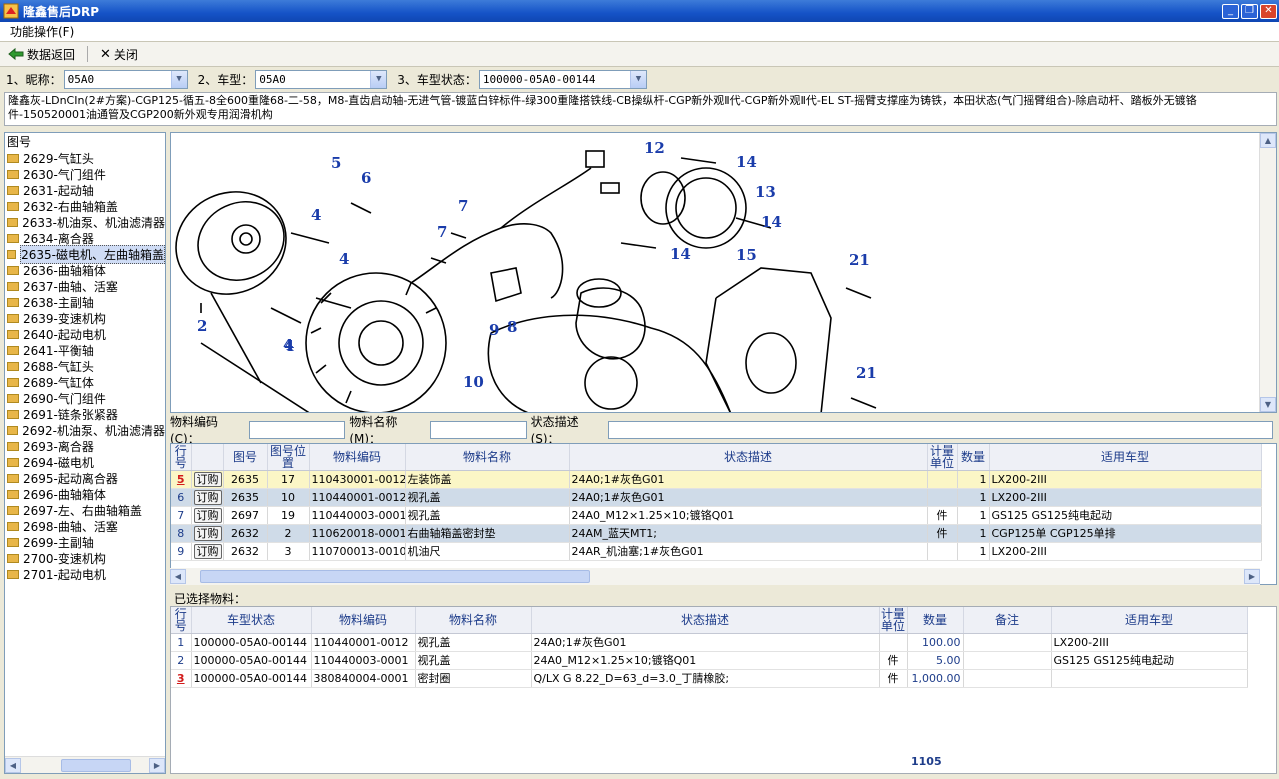 The width and height of the screenshot is (1279, 779). Describe the element at coordinates (1268, 11) in the screenshot. I see `close-window-button: ✕` at that location.